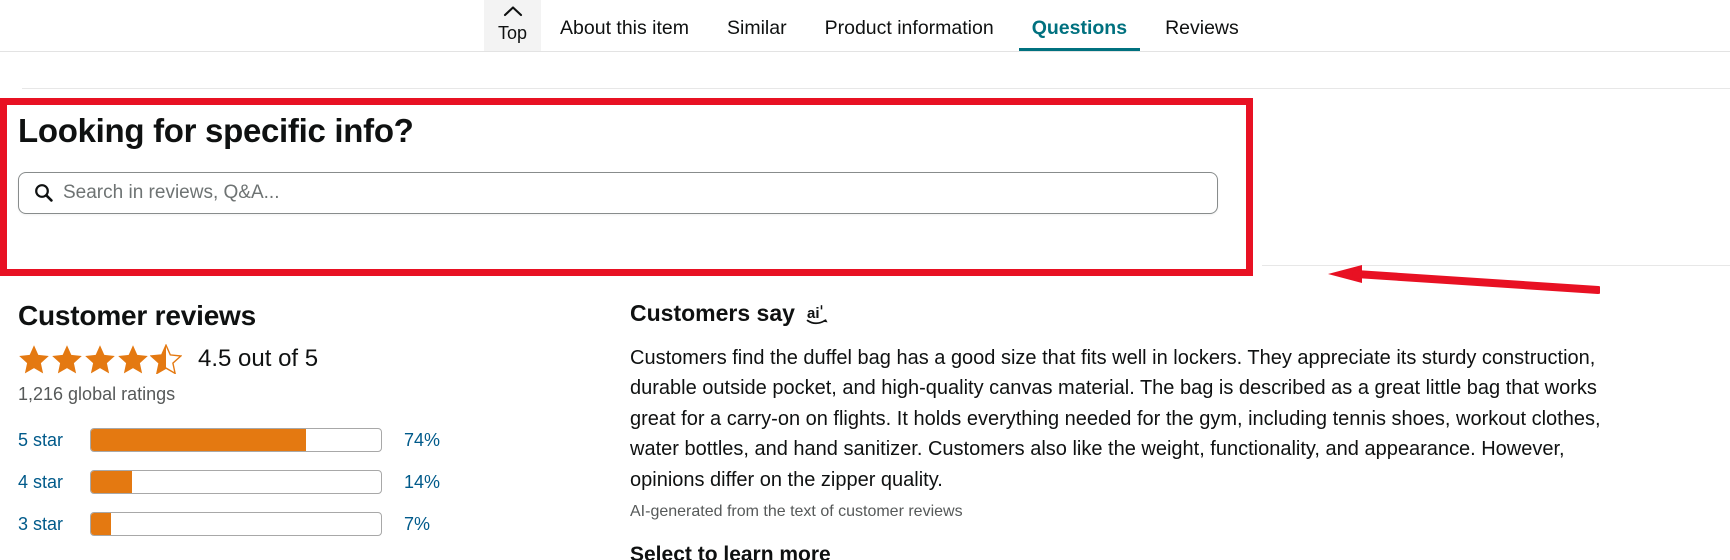 This screenshot has height=560, width=1730. I want to click on histogram-fill-4-star, so click(111, 482).